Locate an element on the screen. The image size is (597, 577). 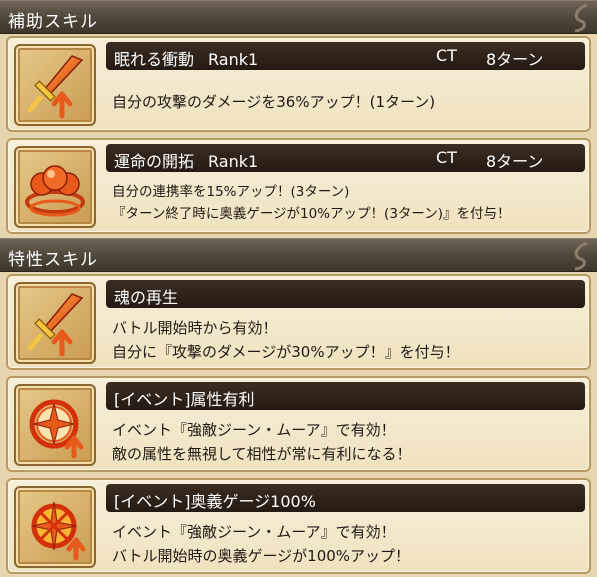
skill-description: 自分の連携率を15%アップ！(3ターン) is located at coordinates (231, 192).